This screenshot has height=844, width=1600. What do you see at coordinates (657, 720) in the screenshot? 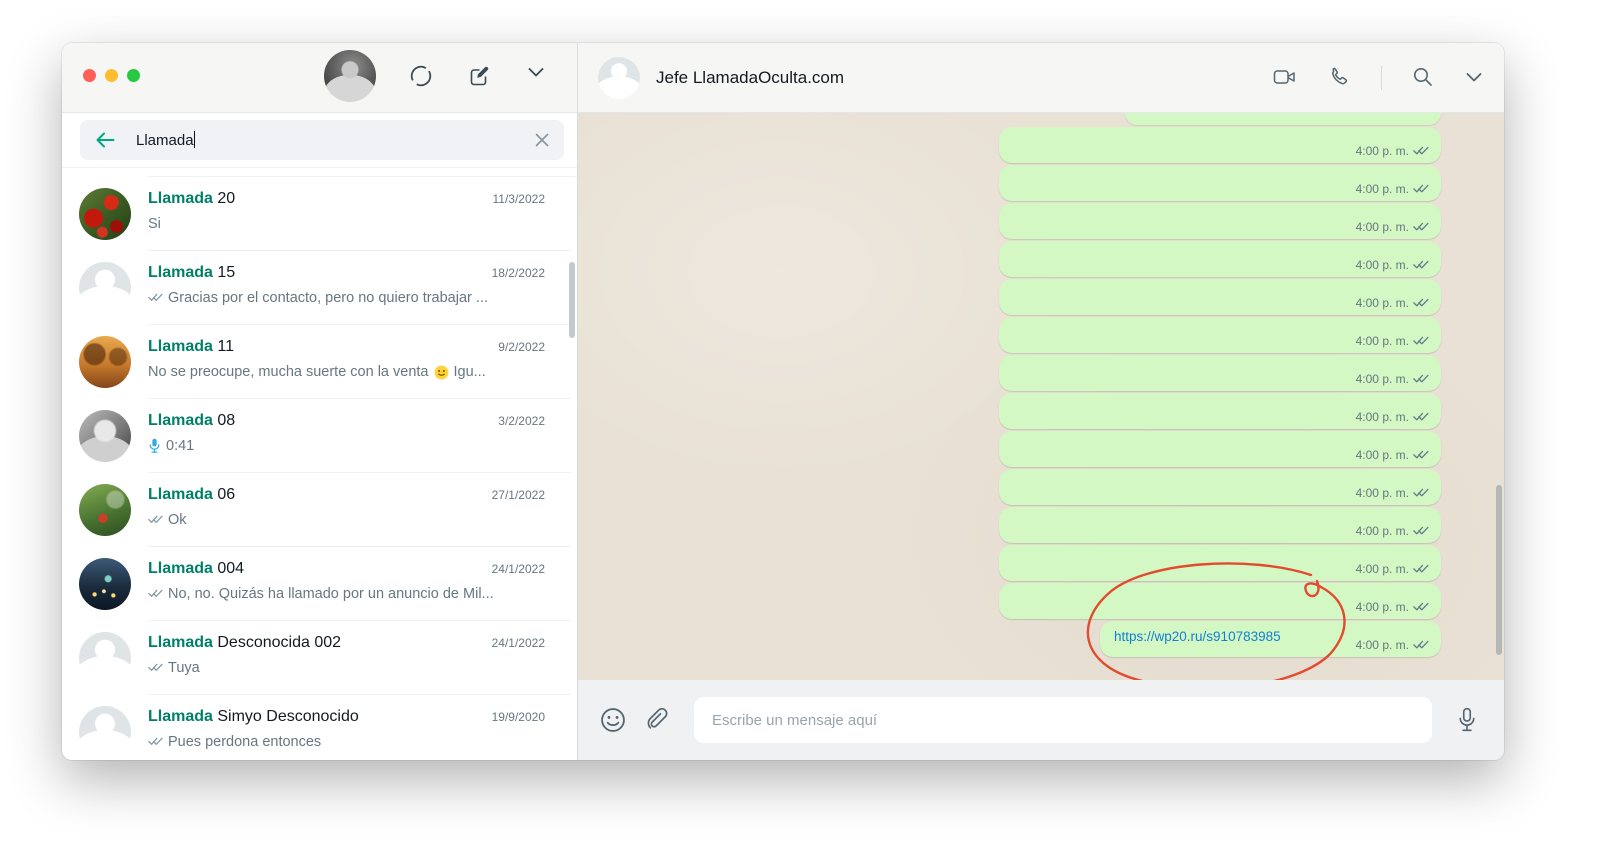
I see `attach-icon` at bounding box center [657, 720].